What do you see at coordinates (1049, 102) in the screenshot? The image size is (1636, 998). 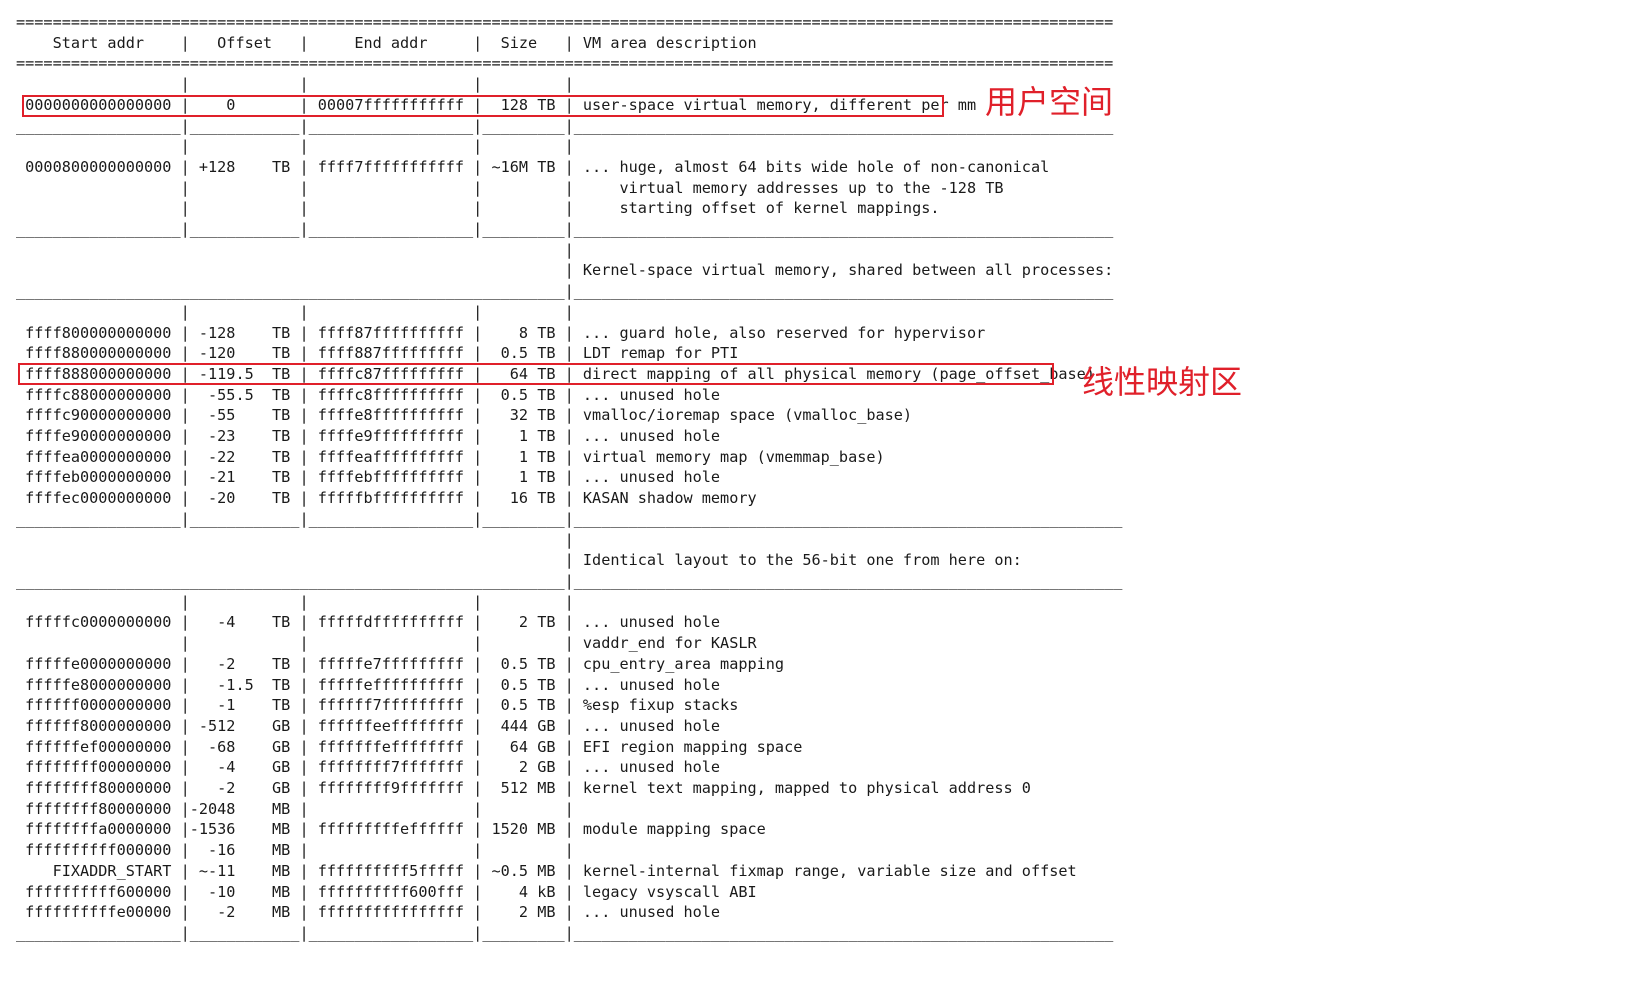 I see `user-space-annotation: 用户空间` at bounding box center [1049, 102].